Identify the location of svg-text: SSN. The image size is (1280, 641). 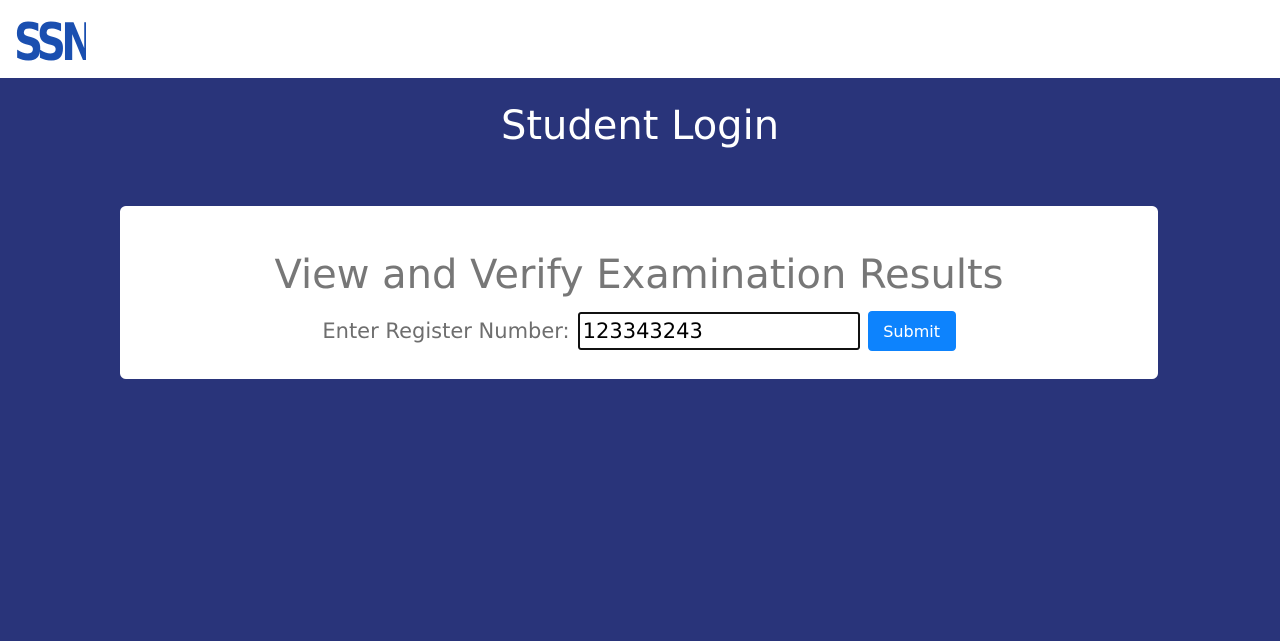
(50, 40).